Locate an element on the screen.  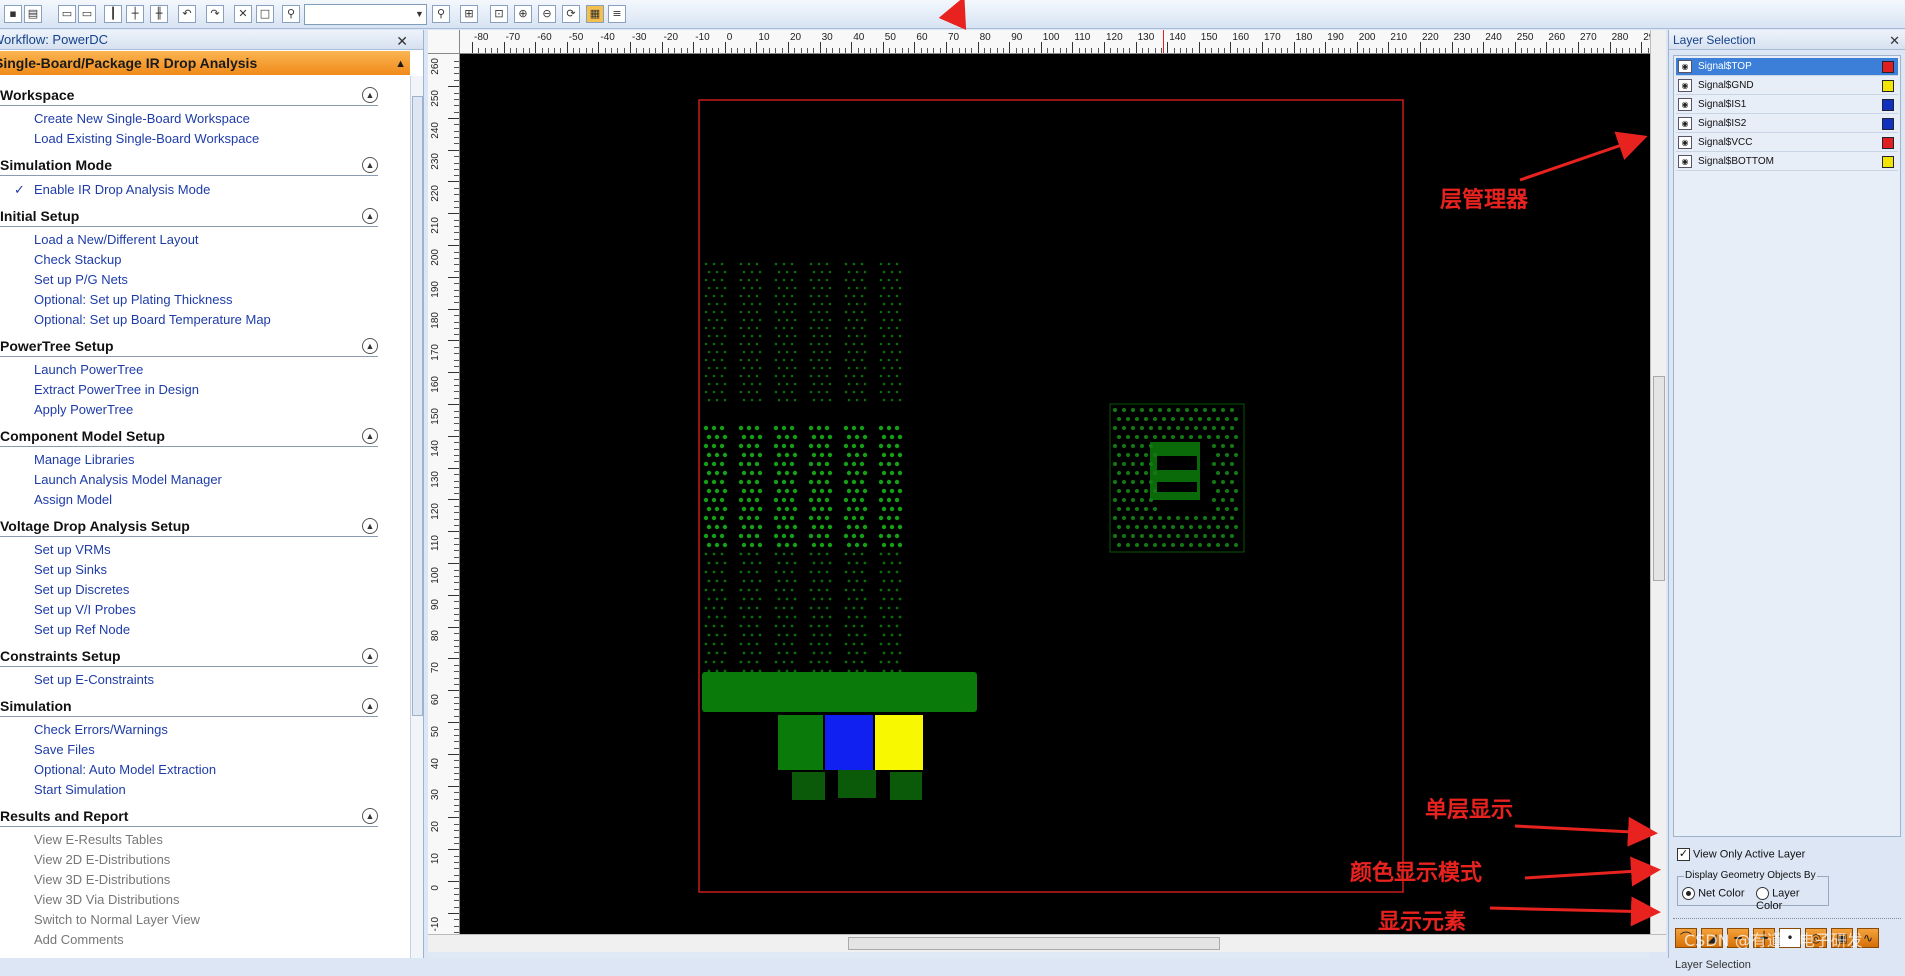
canvas-horizontal-scrollbar is located at coordinates (1047, 943).